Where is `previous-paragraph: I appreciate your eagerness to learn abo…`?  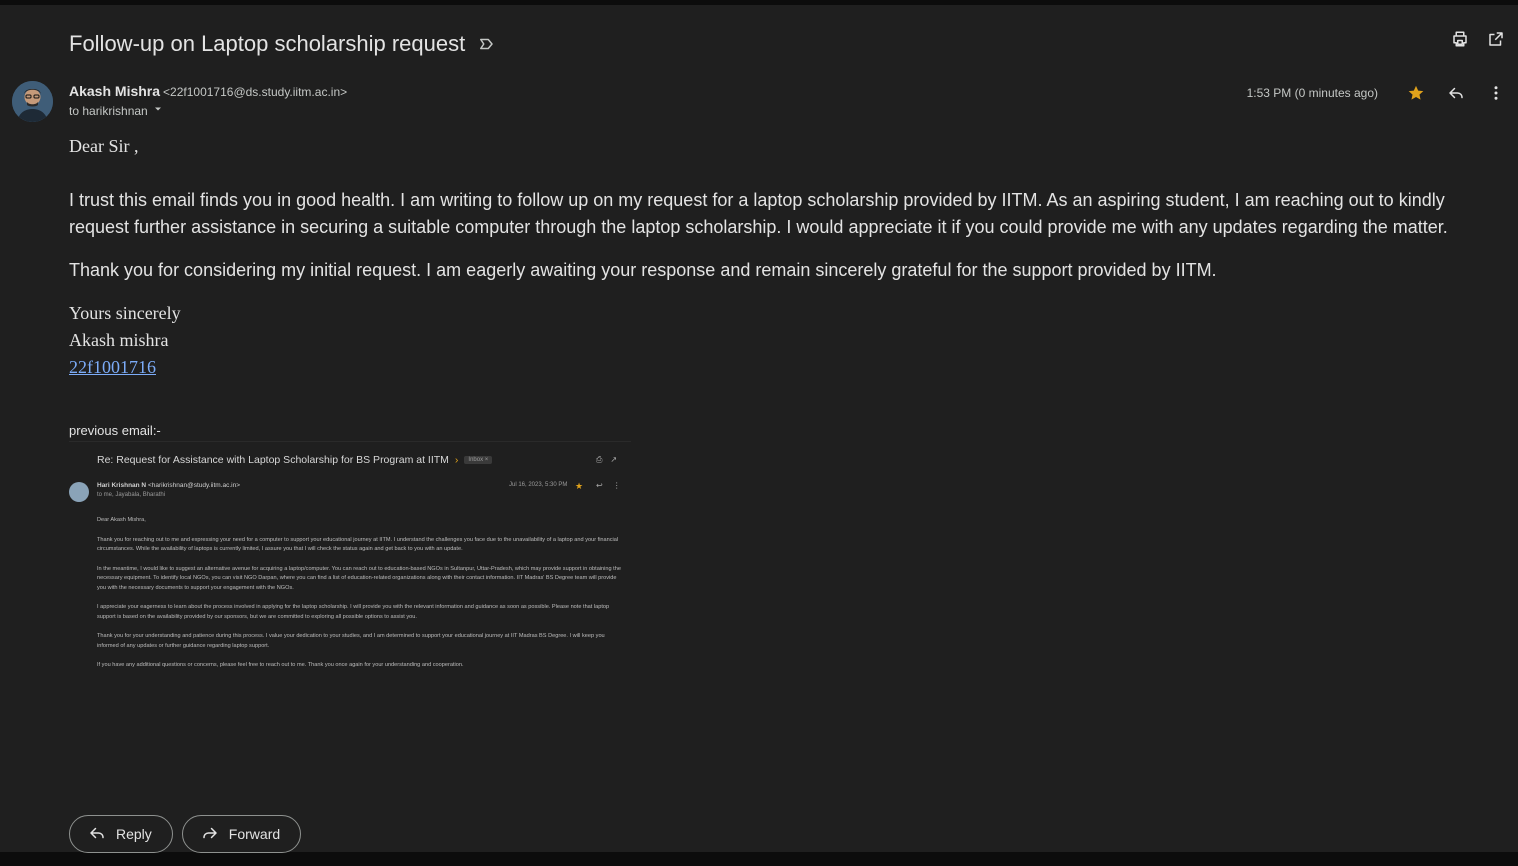
previous-paragraph: I appreciate your eagerness to learn abo… is located at coordinates (353, 612).